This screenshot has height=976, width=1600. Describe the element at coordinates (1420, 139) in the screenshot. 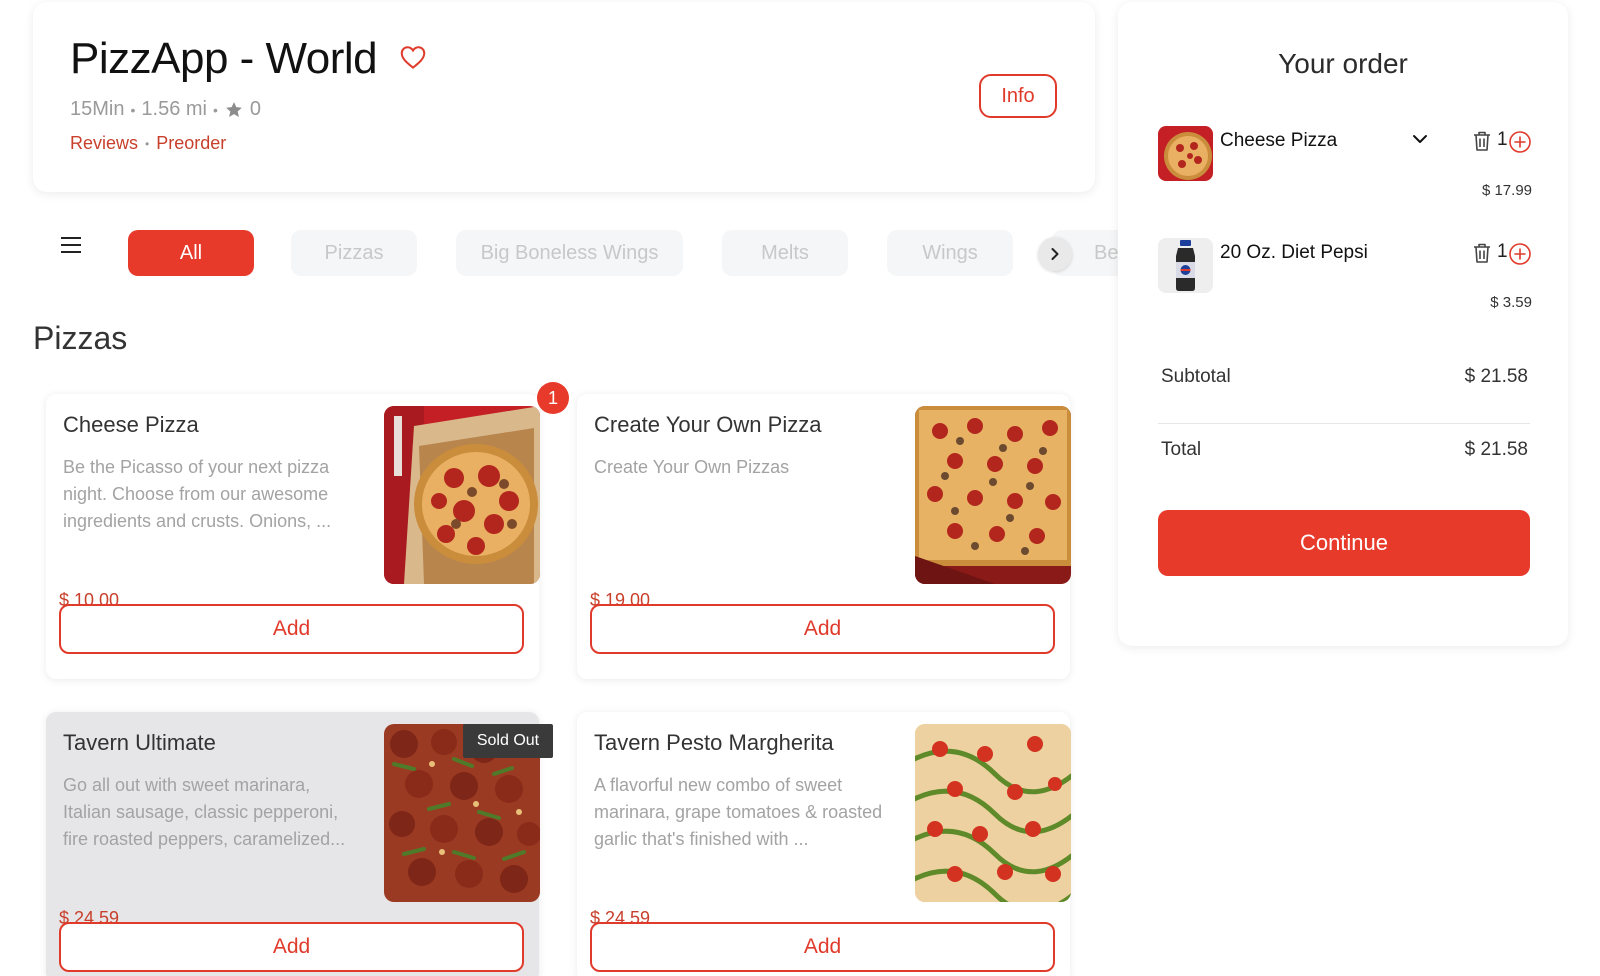

I see `chevron-down-icon` at that location.